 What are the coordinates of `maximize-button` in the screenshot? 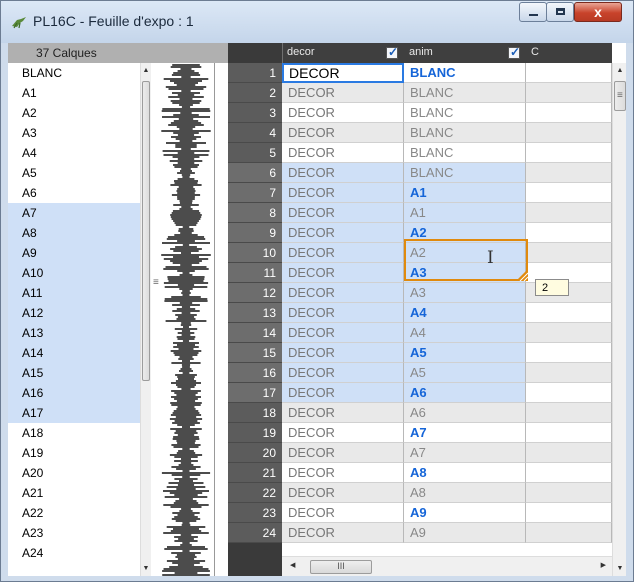 It's located at (560, 12).